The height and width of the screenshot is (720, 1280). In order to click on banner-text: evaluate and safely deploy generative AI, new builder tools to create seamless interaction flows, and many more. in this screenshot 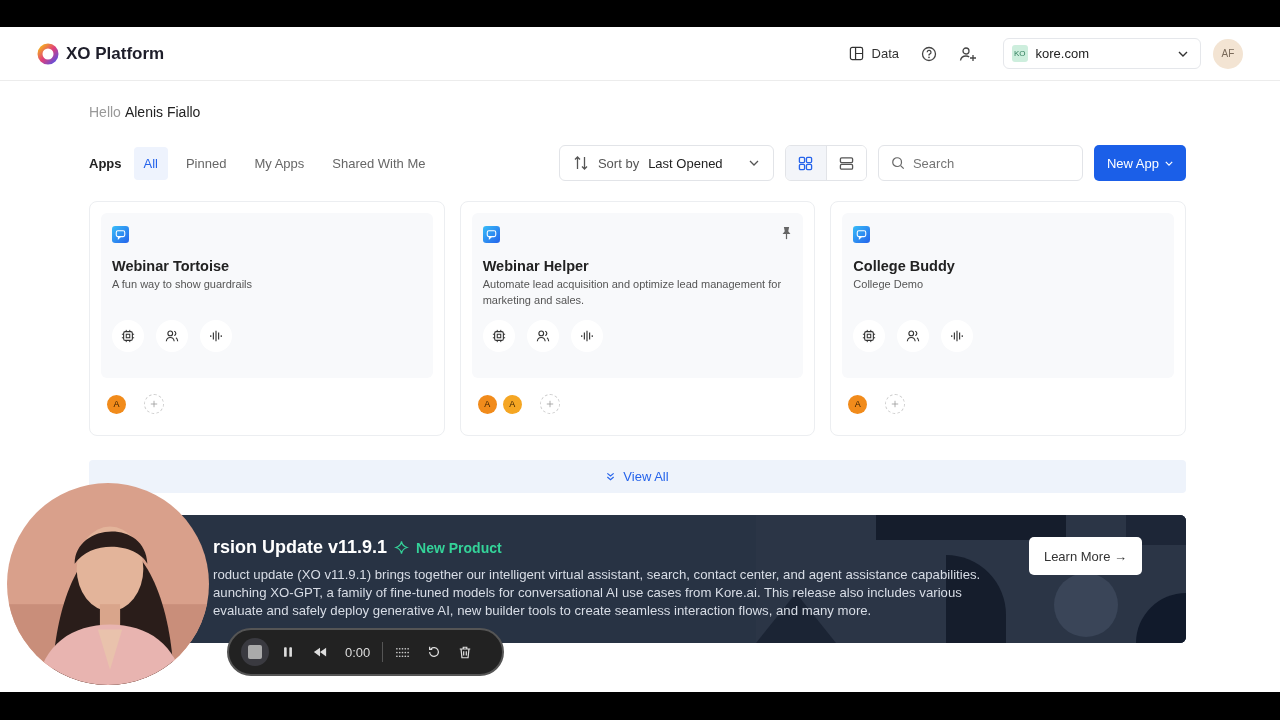, I will do `click(543, 611)`.